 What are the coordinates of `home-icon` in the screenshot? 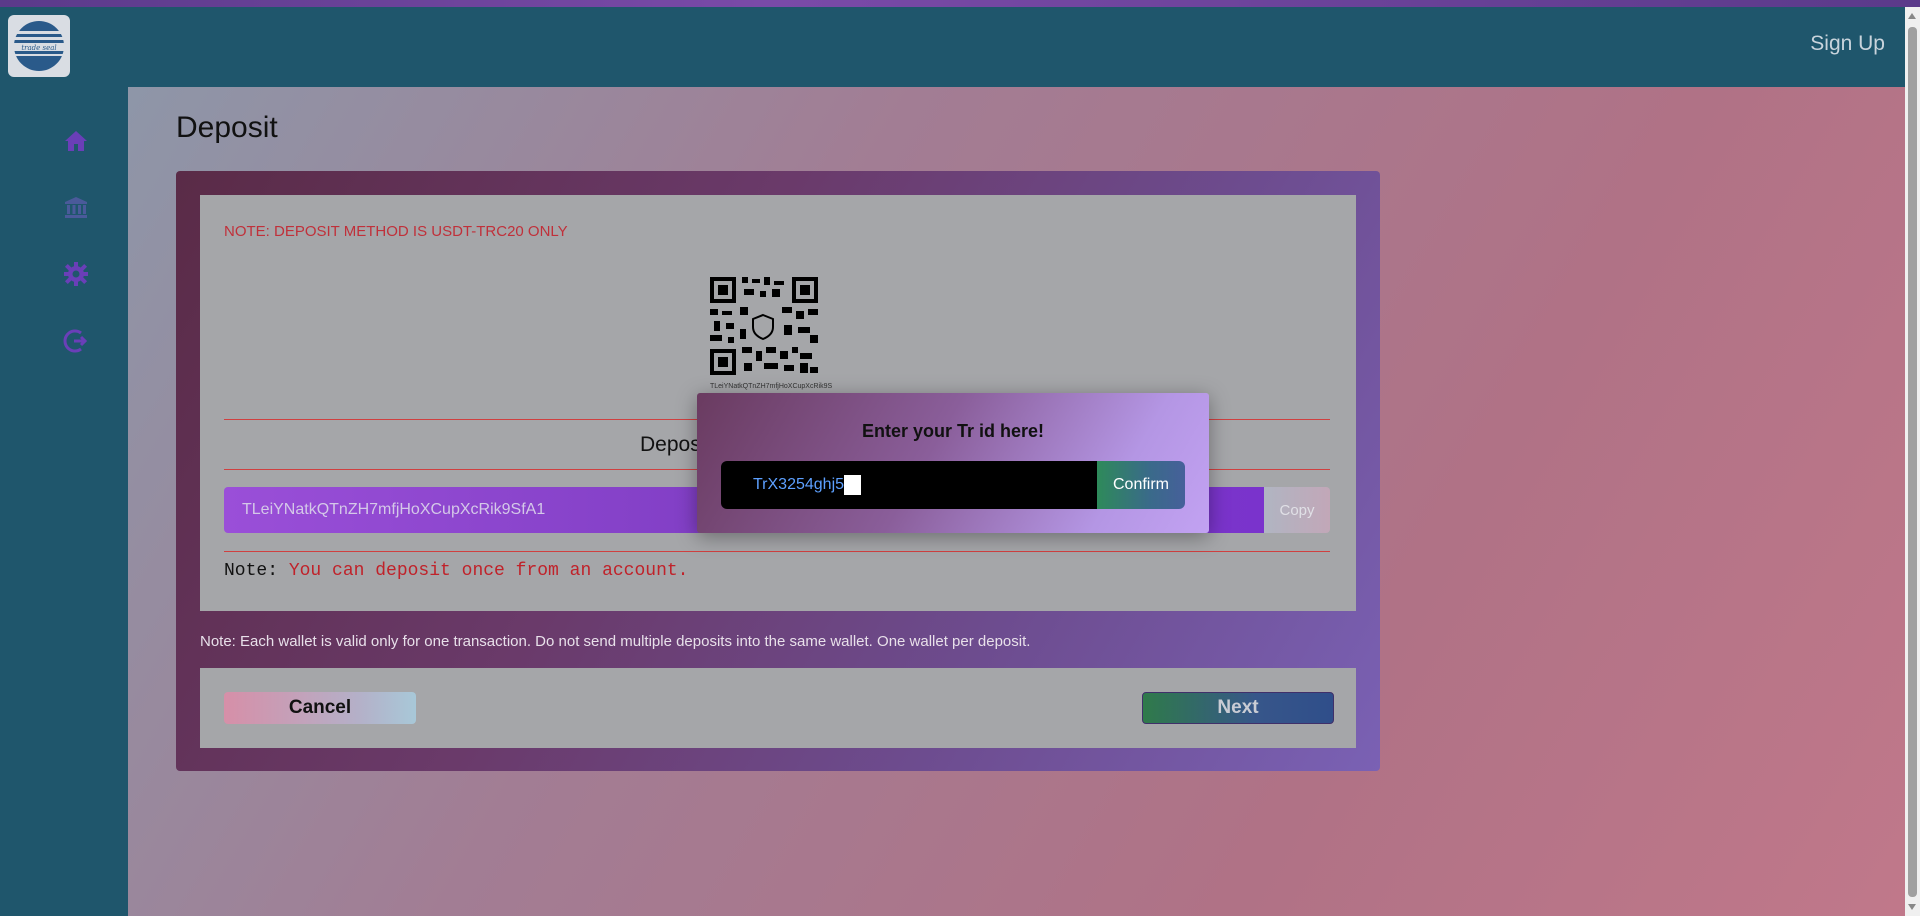 It's located at (76, 141).